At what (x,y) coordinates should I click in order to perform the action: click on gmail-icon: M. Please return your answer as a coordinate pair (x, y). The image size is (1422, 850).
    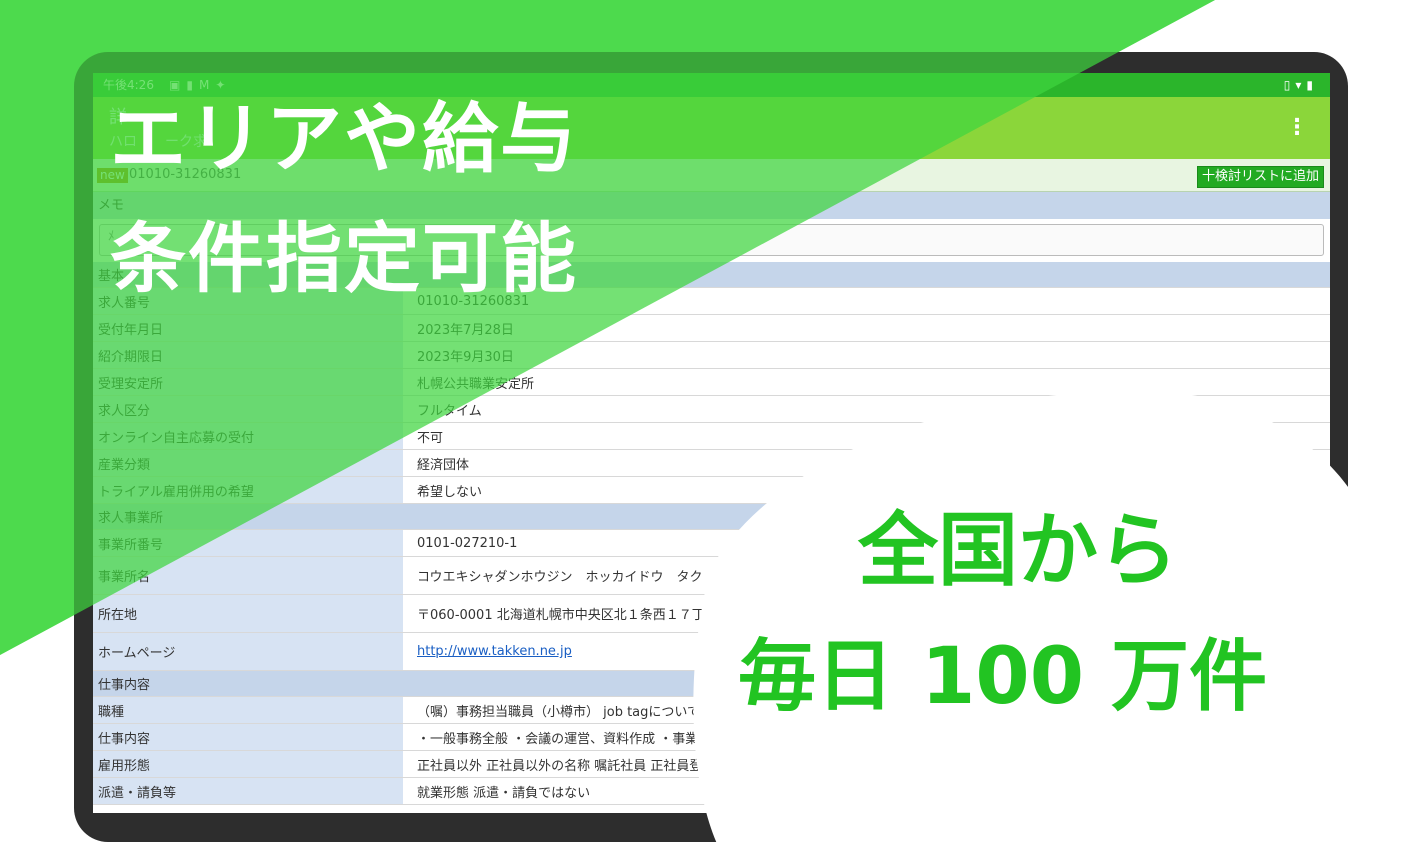
    Looking at the image, I should click on (207, 85).